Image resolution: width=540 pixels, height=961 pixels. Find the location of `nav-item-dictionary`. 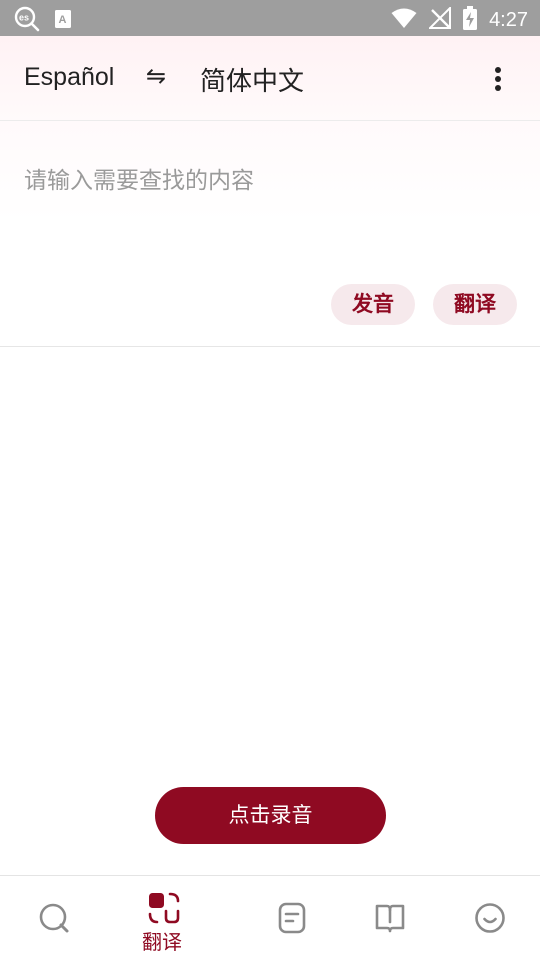

nav-item-dictionary is located at coordinates (378, 918).